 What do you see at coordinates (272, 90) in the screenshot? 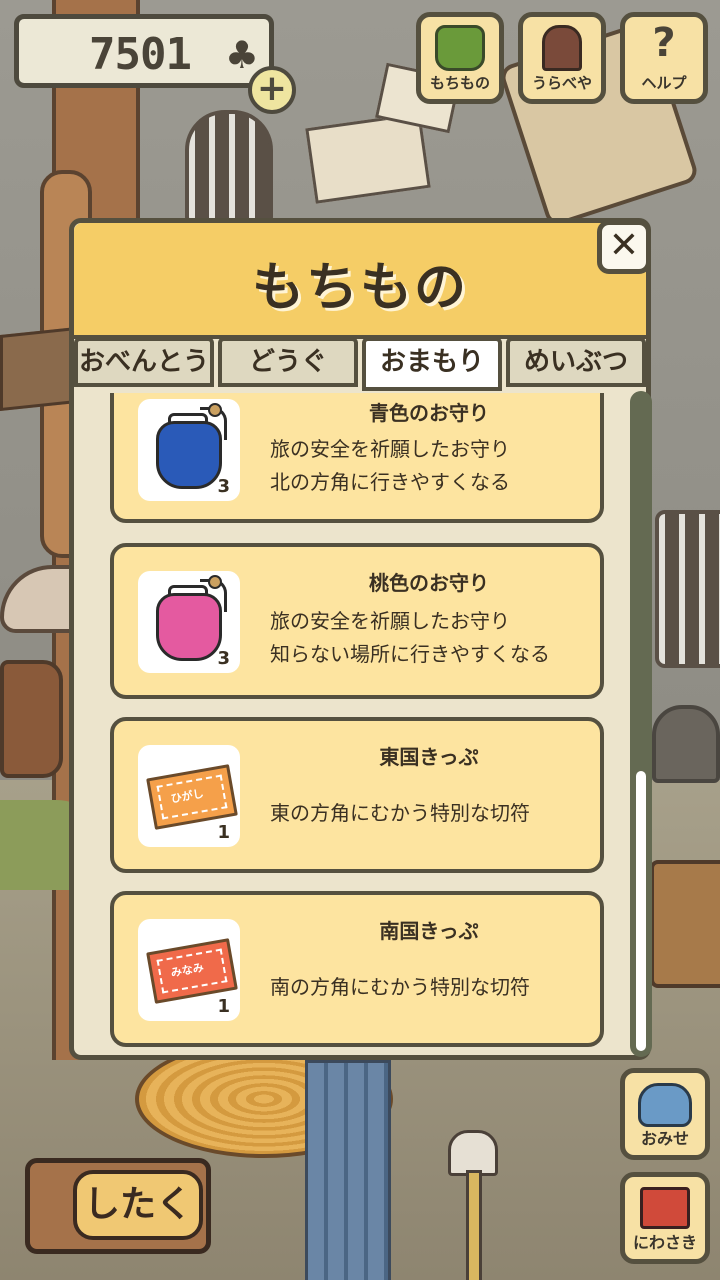
I see `add-clover-button: +` at bounding box center [272, 90].